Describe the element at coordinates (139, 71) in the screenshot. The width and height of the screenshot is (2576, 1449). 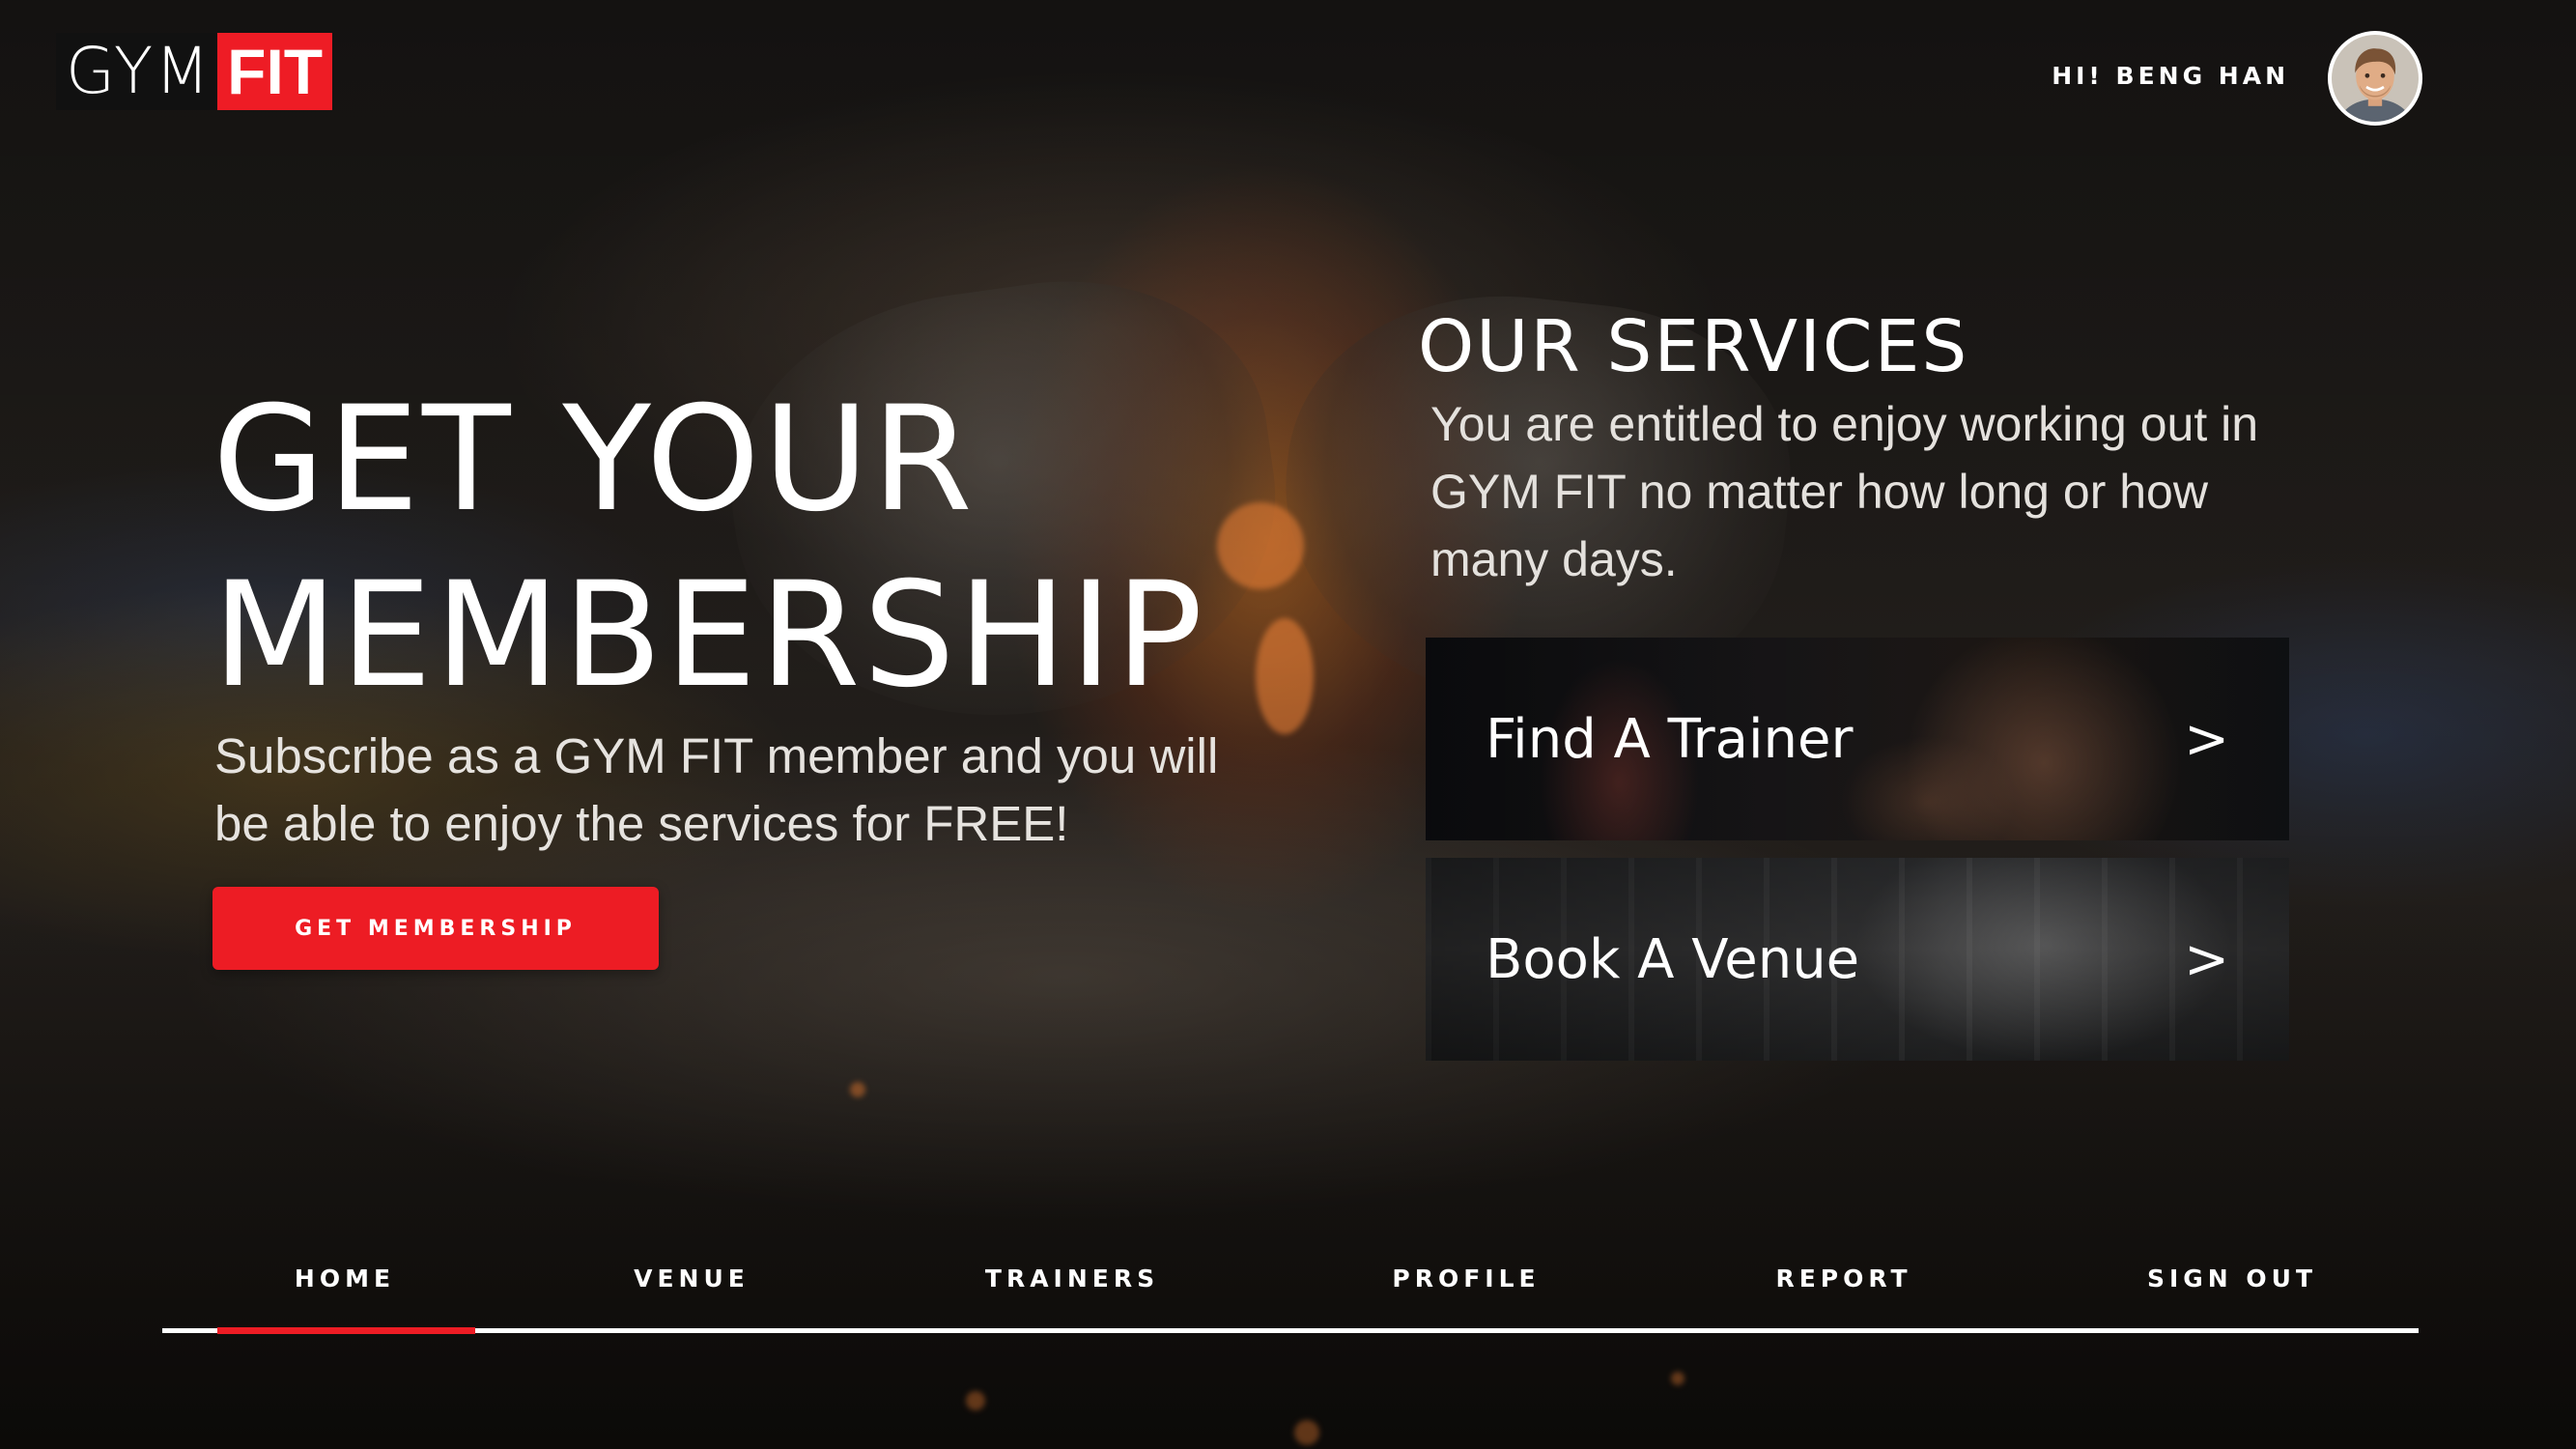
I see `logo-text-gym: GYM` at that location.